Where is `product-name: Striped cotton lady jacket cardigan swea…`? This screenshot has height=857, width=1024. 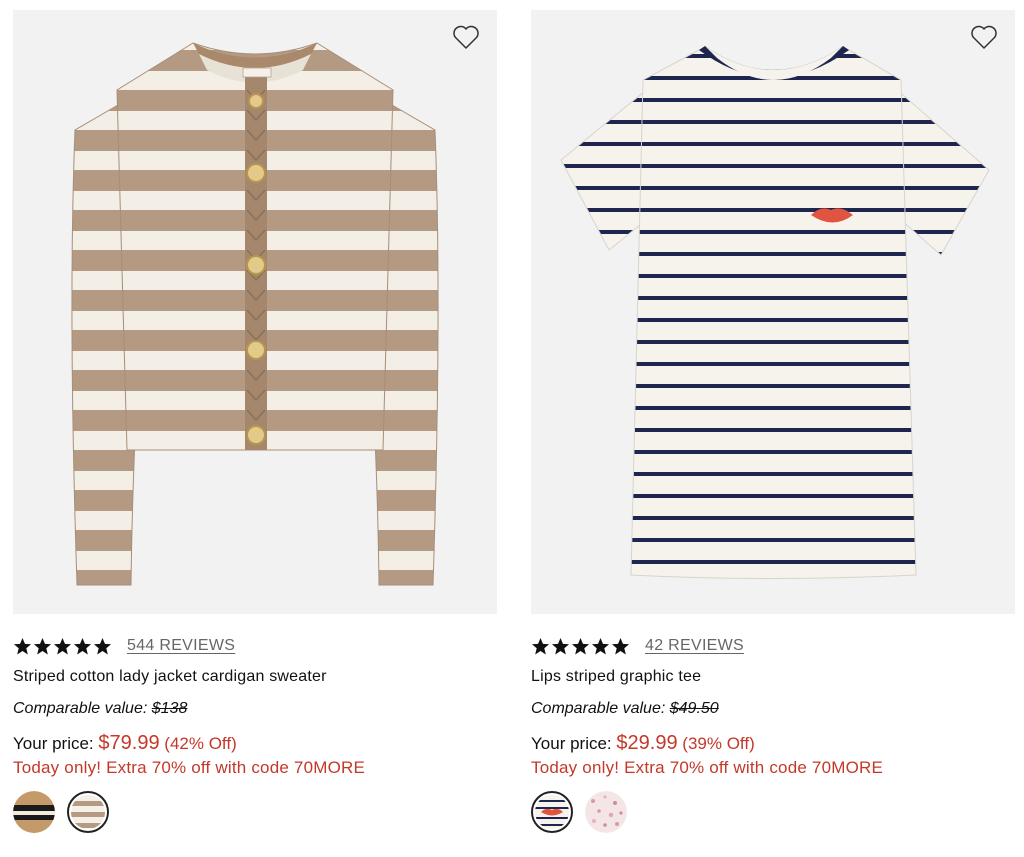 product-name: Striped cotton lady jacket cardigan swea… is located at coordinates (255, 677).